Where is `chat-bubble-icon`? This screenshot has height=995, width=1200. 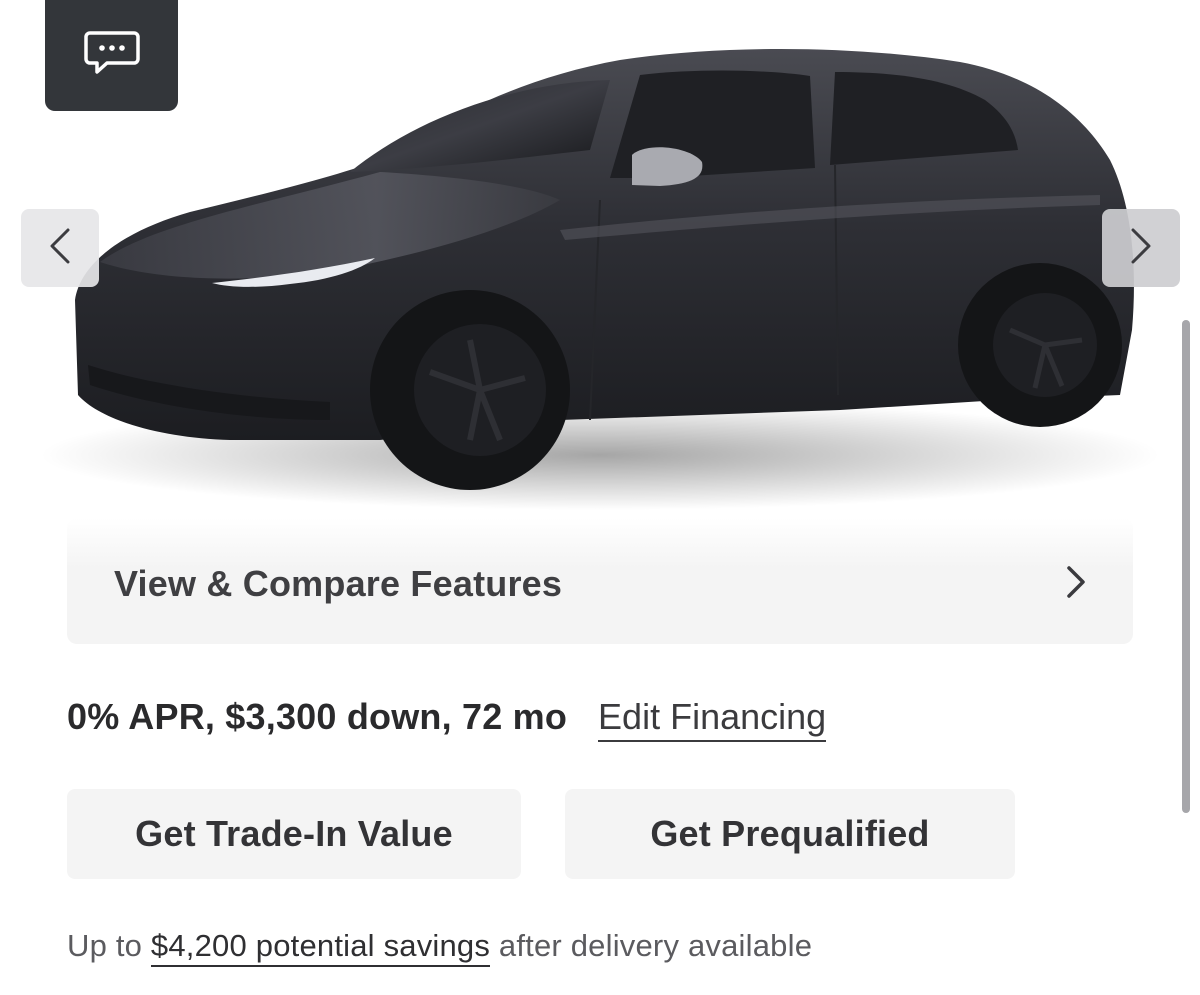 chat-bubble-icon is located at coordinates (112, 55).